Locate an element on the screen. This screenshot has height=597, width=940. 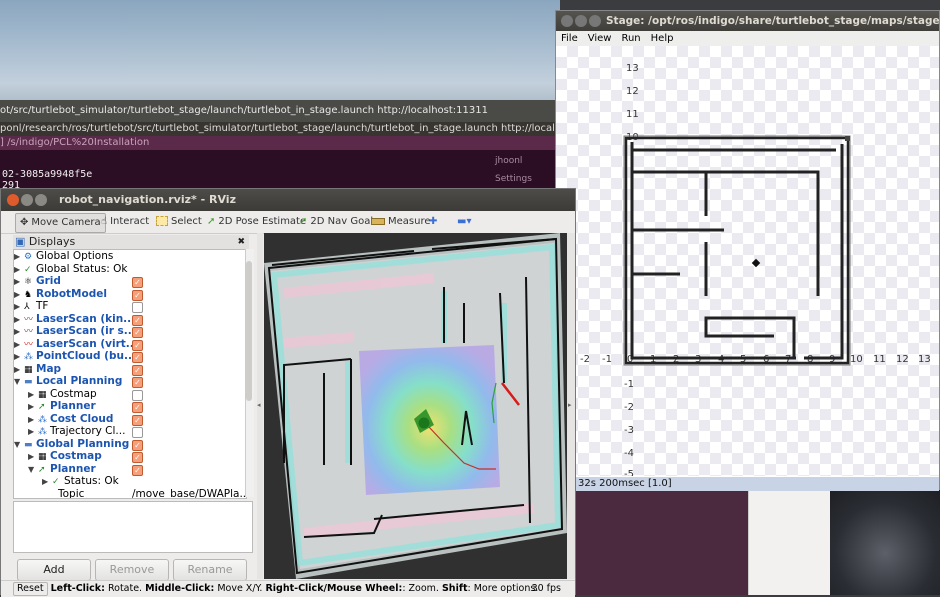
collapse-right-icon: ▸ is located at coordinates (570, 405).